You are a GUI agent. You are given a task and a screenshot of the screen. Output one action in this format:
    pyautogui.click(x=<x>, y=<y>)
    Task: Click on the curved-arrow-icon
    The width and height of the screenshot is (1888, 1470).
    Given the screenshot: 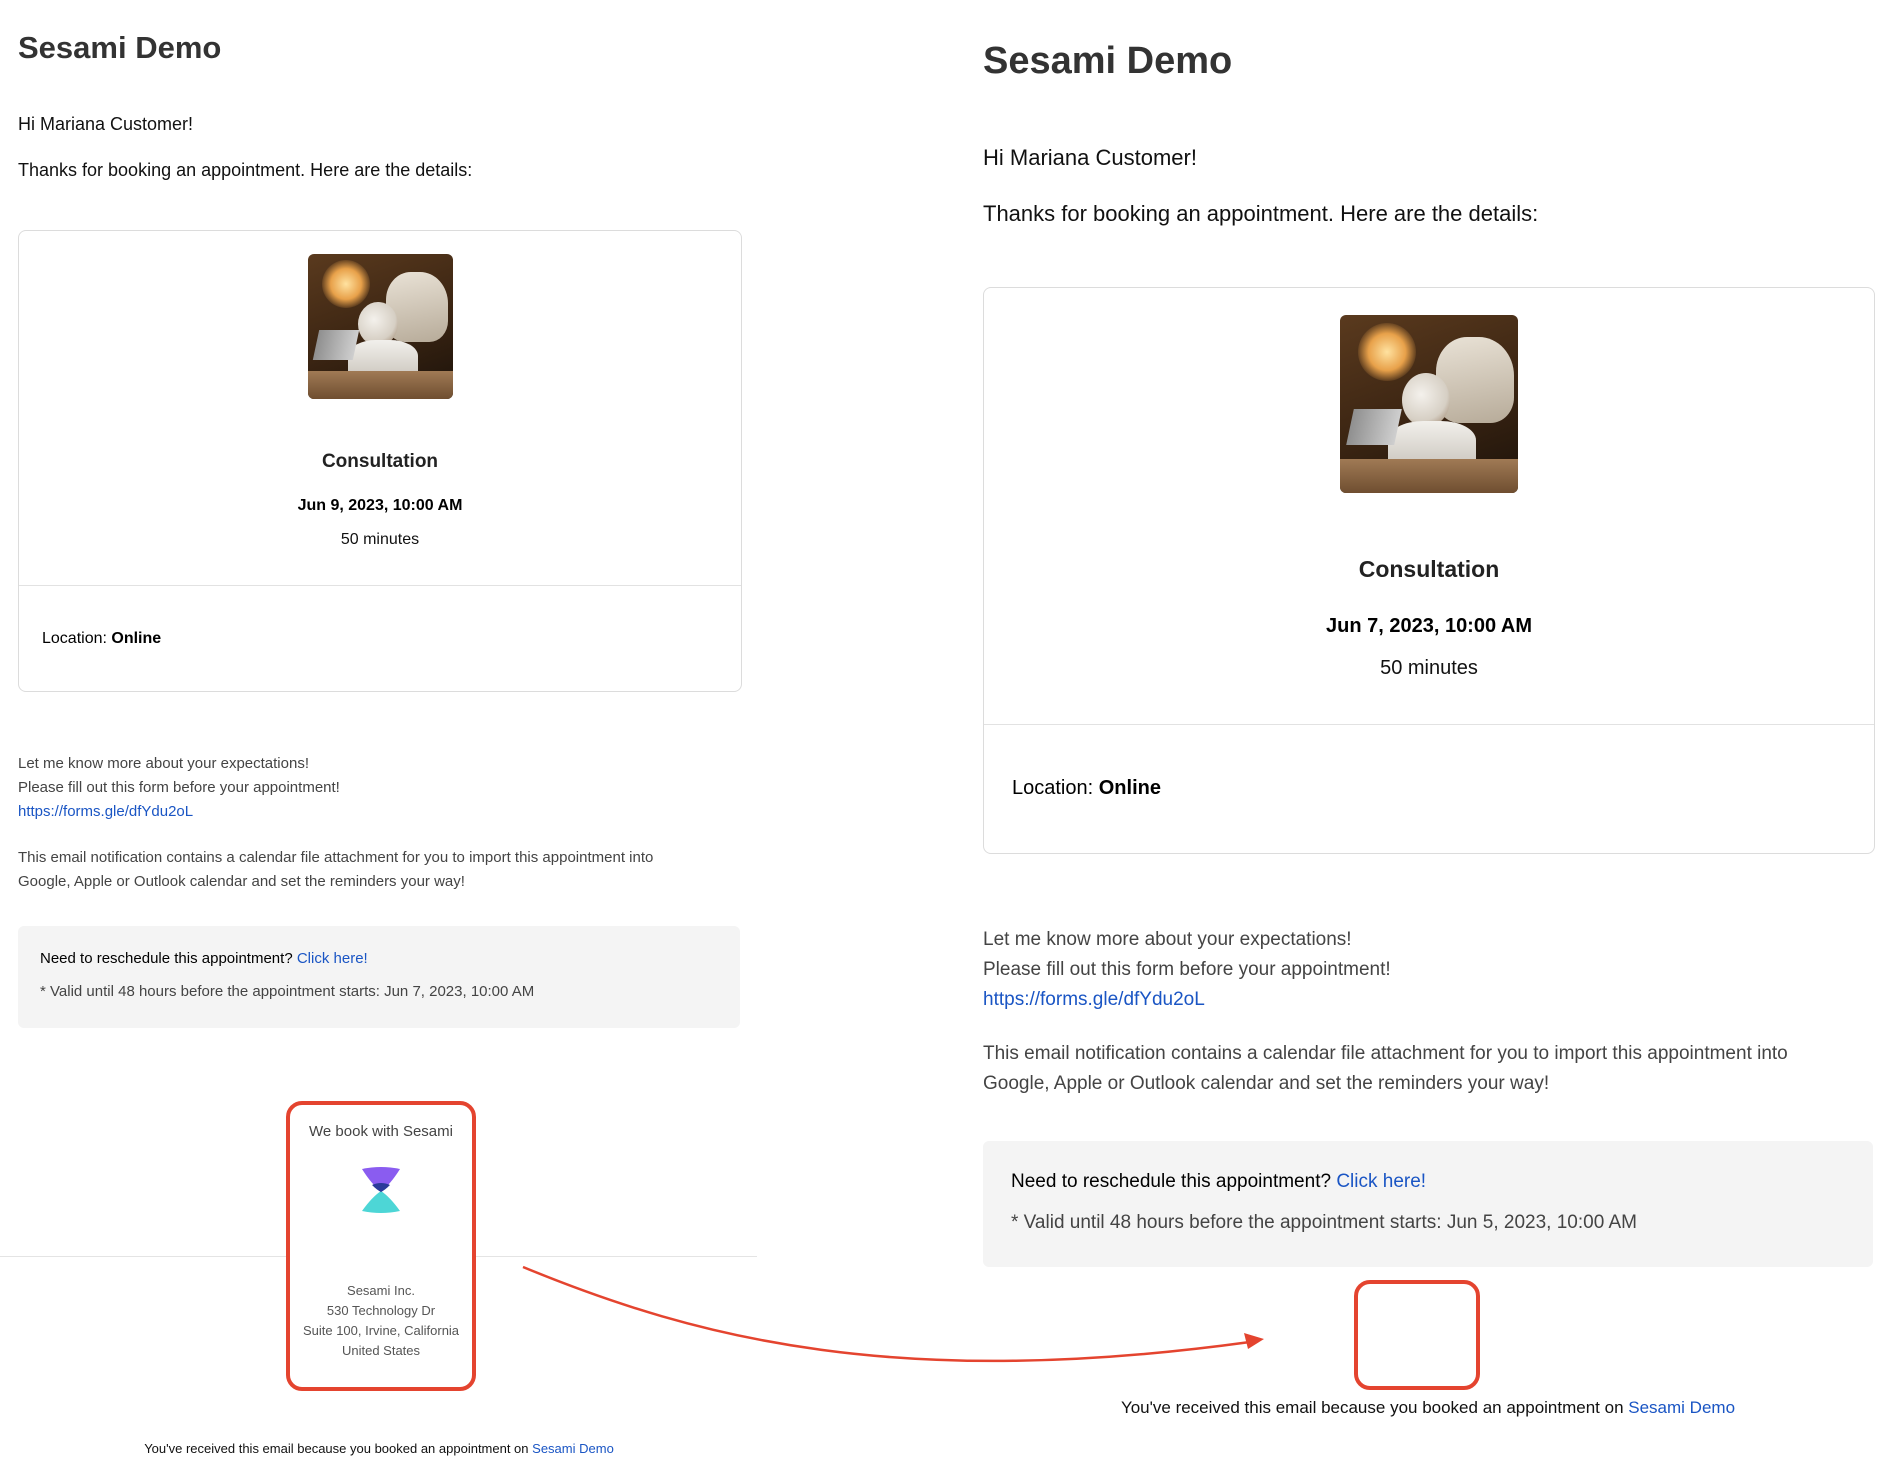 What is the action you would take?
    pyautogui.click(x=893, y=1314)
    